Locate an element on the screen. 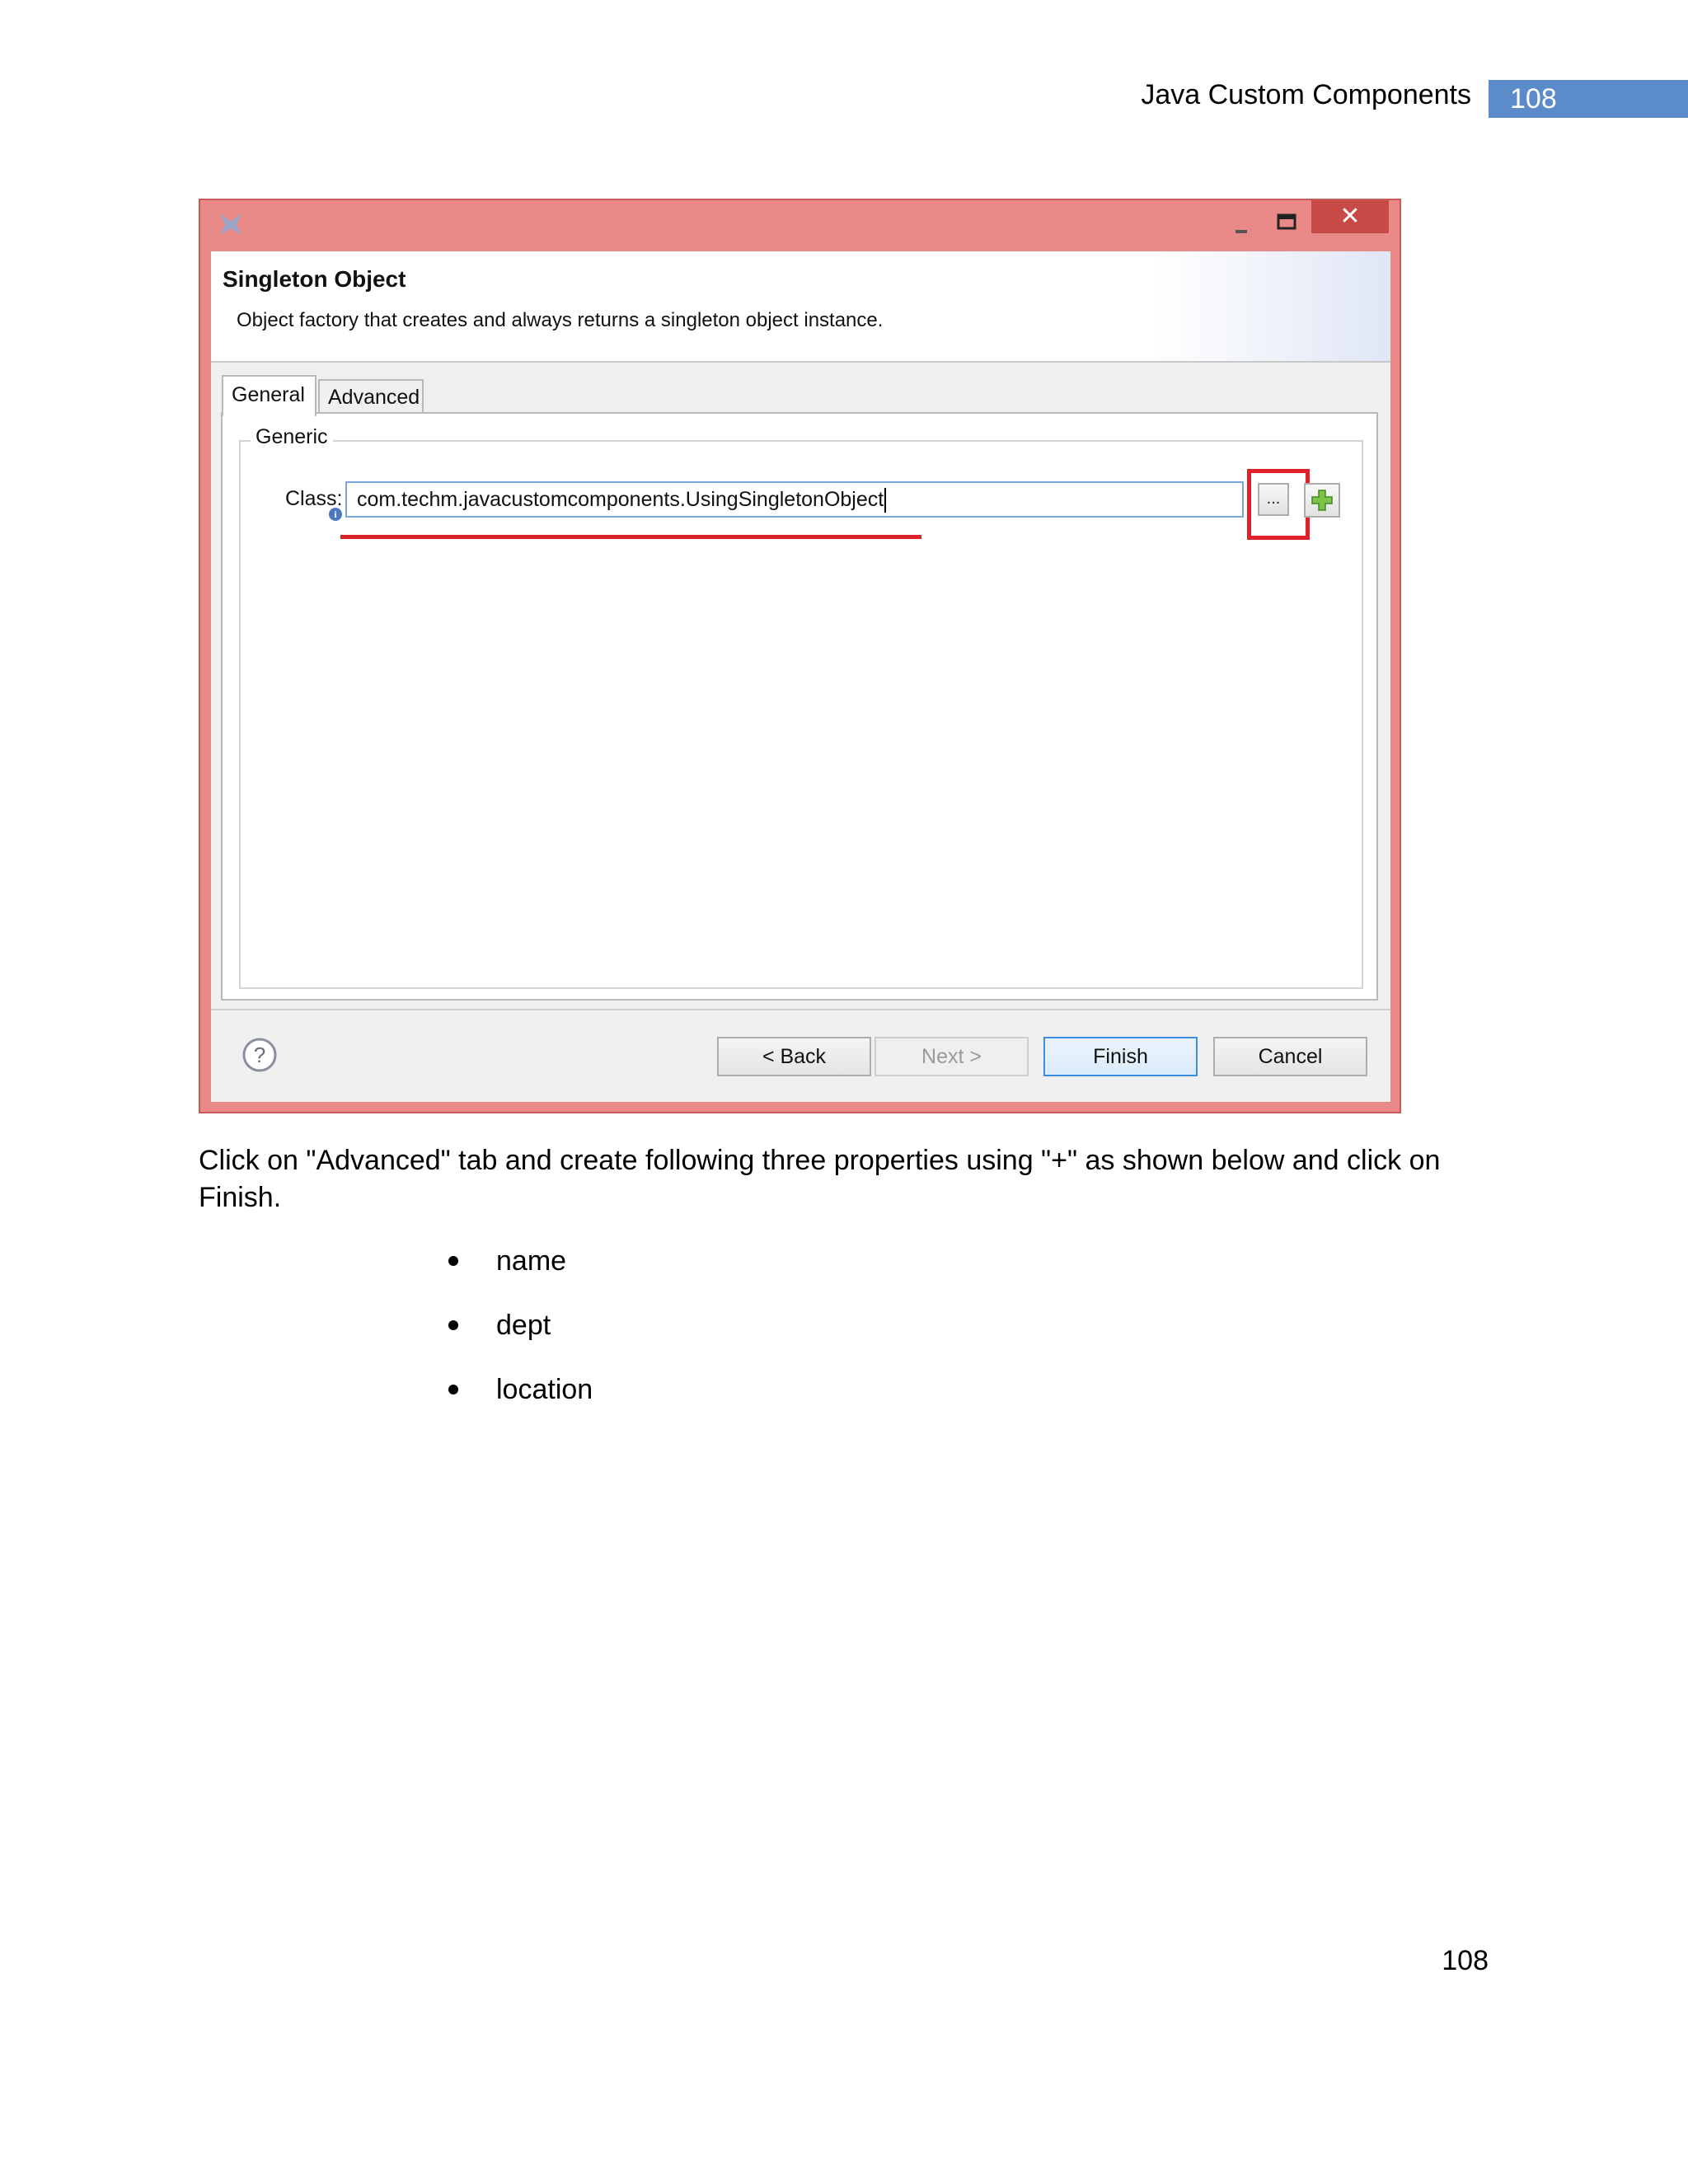  red-highlight-box is located at coordinates (1278, 504).